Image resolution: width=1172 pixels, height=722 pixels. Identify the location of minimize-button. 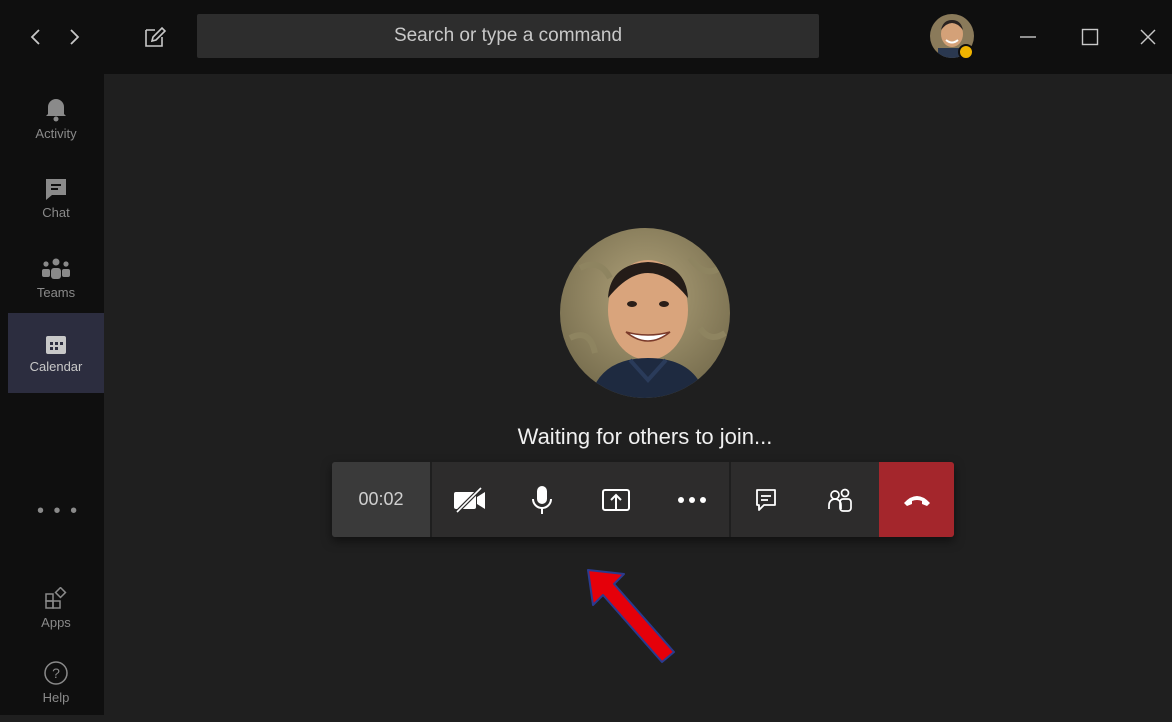
(1028, 37).